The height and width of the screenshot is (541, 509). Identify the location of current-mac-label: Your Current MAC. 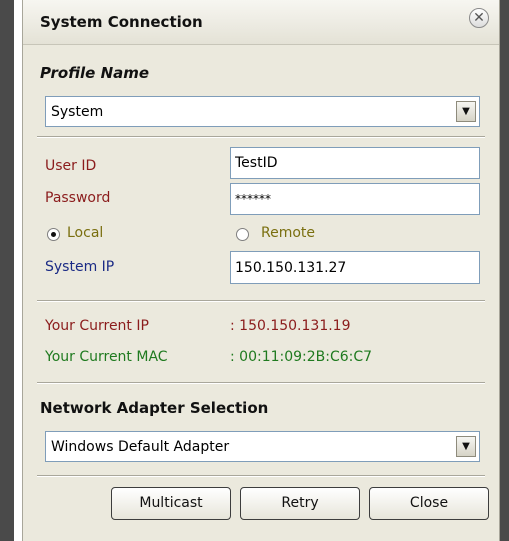
(106, 357).